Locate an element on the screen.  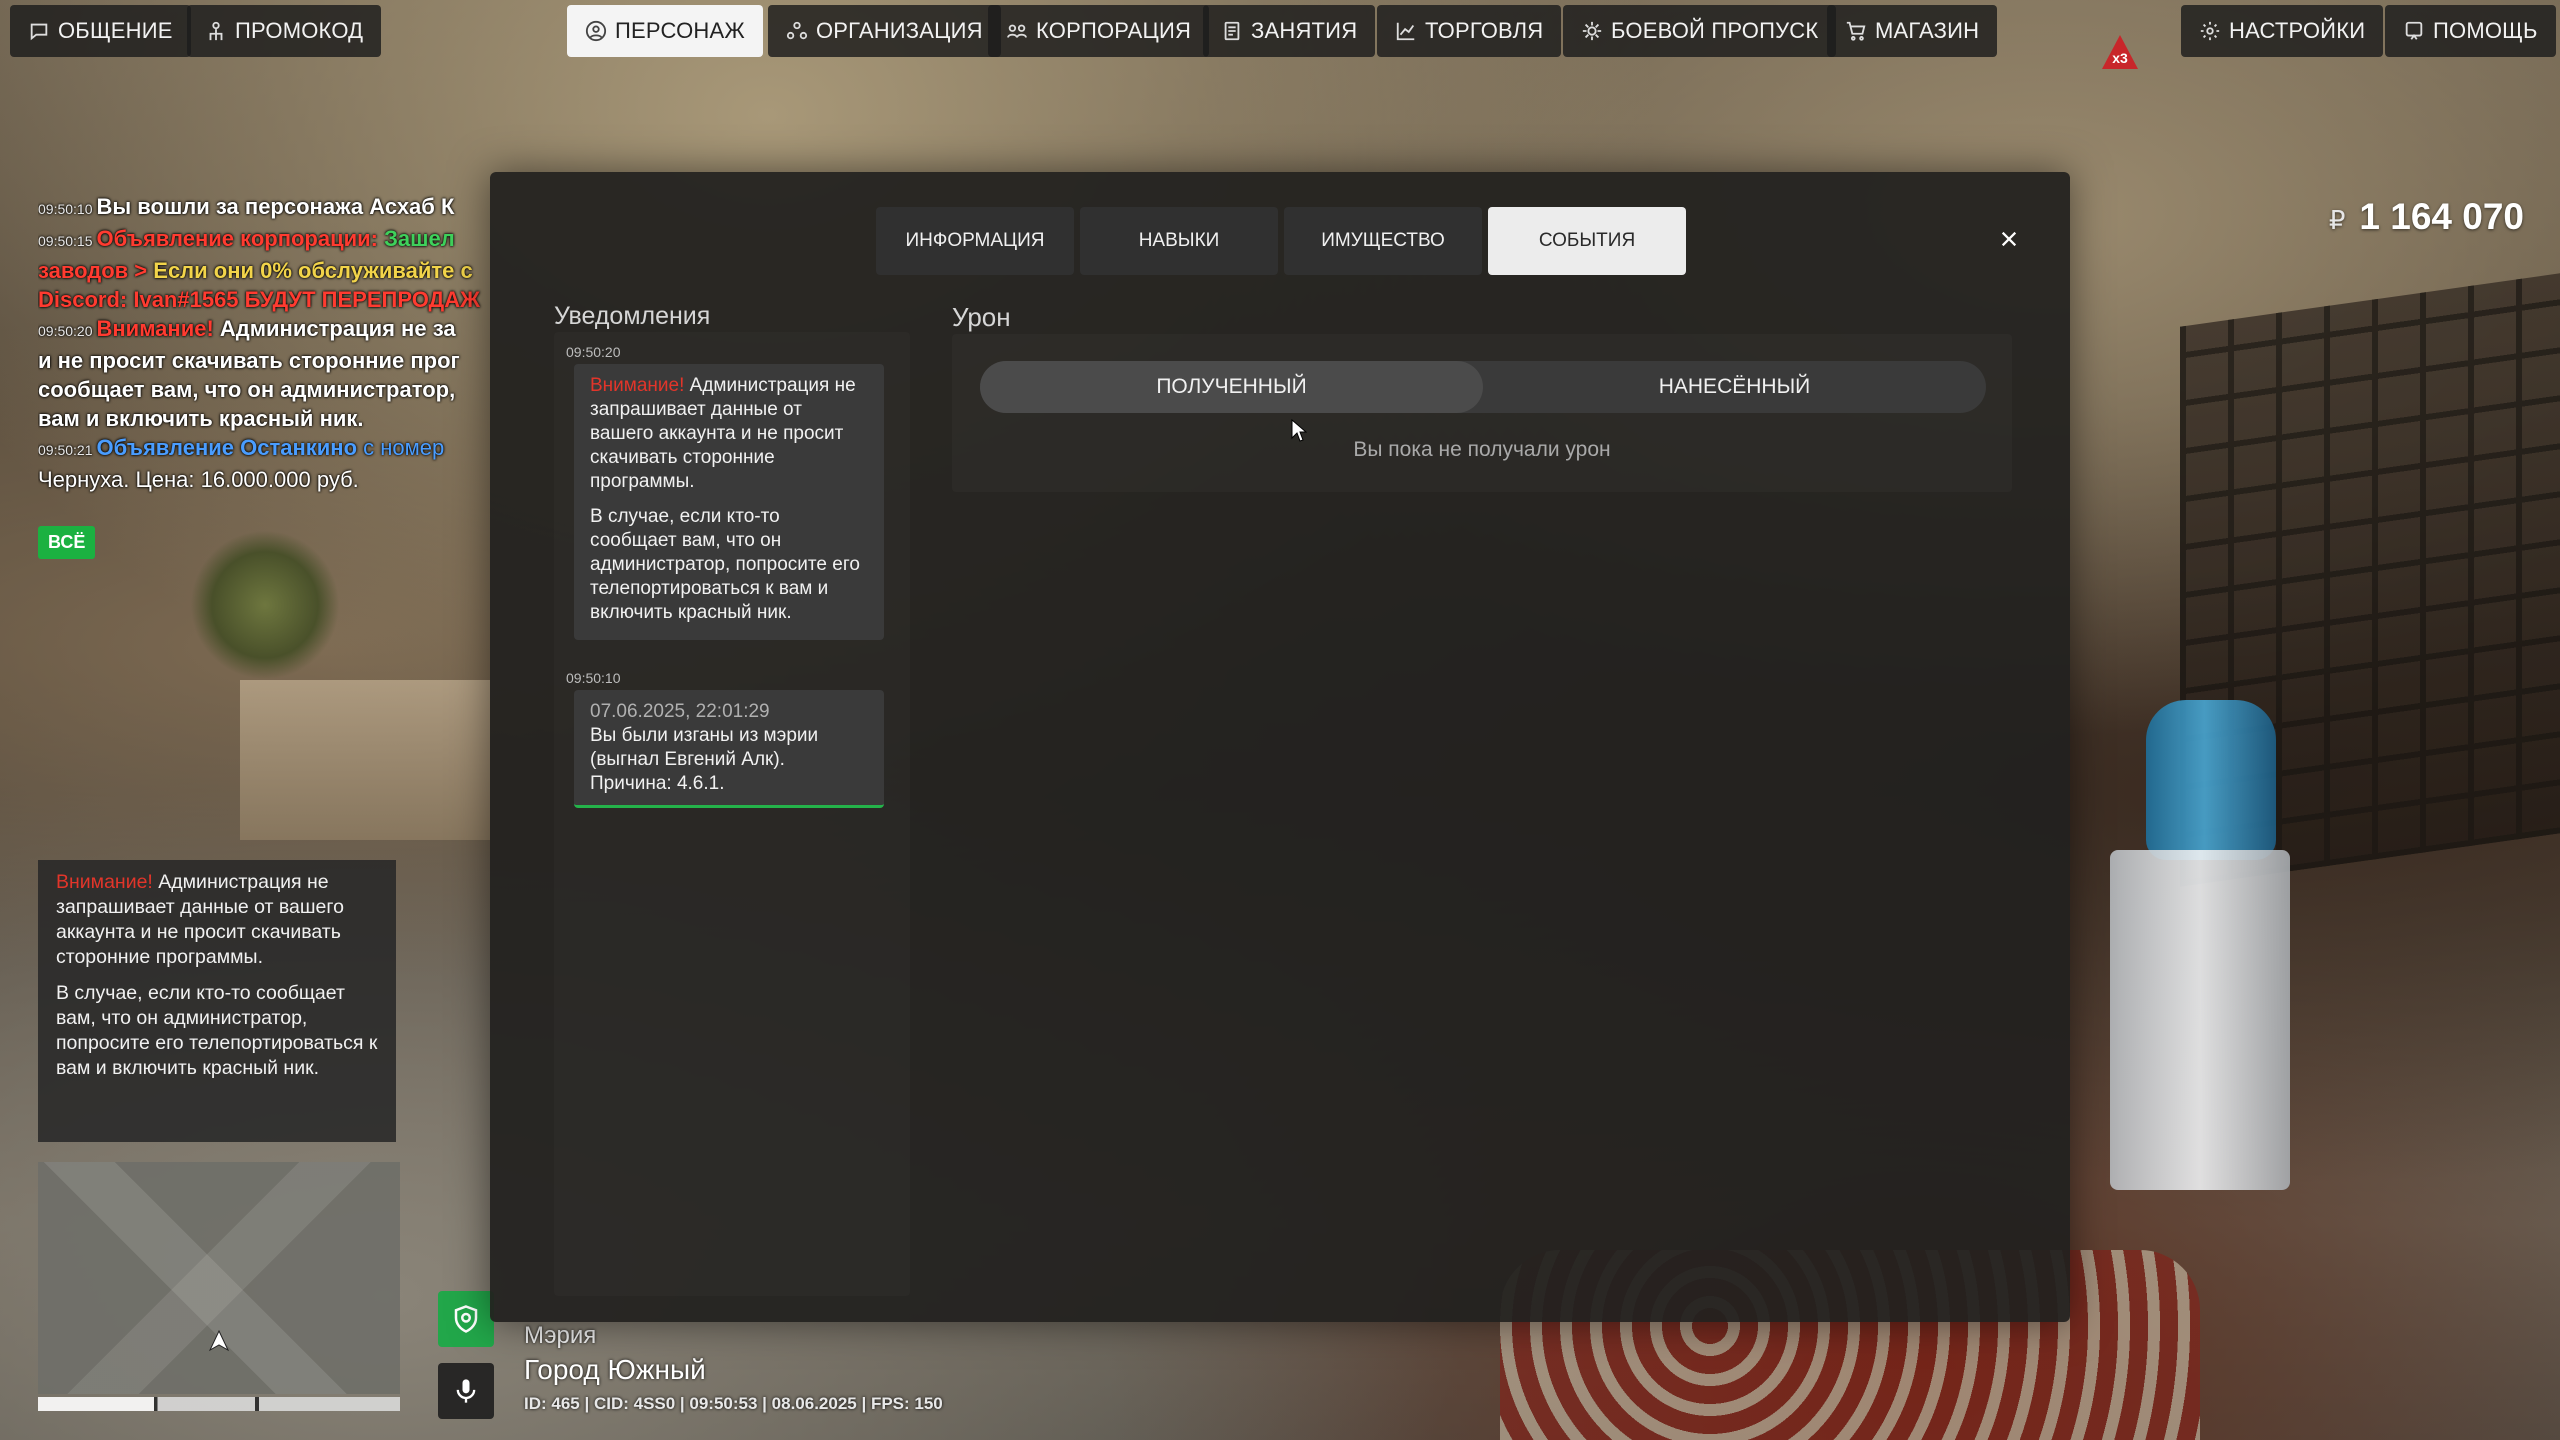
nav-trade-button: ТОРГОВЛЯ is located at coordinates (1469, 31).